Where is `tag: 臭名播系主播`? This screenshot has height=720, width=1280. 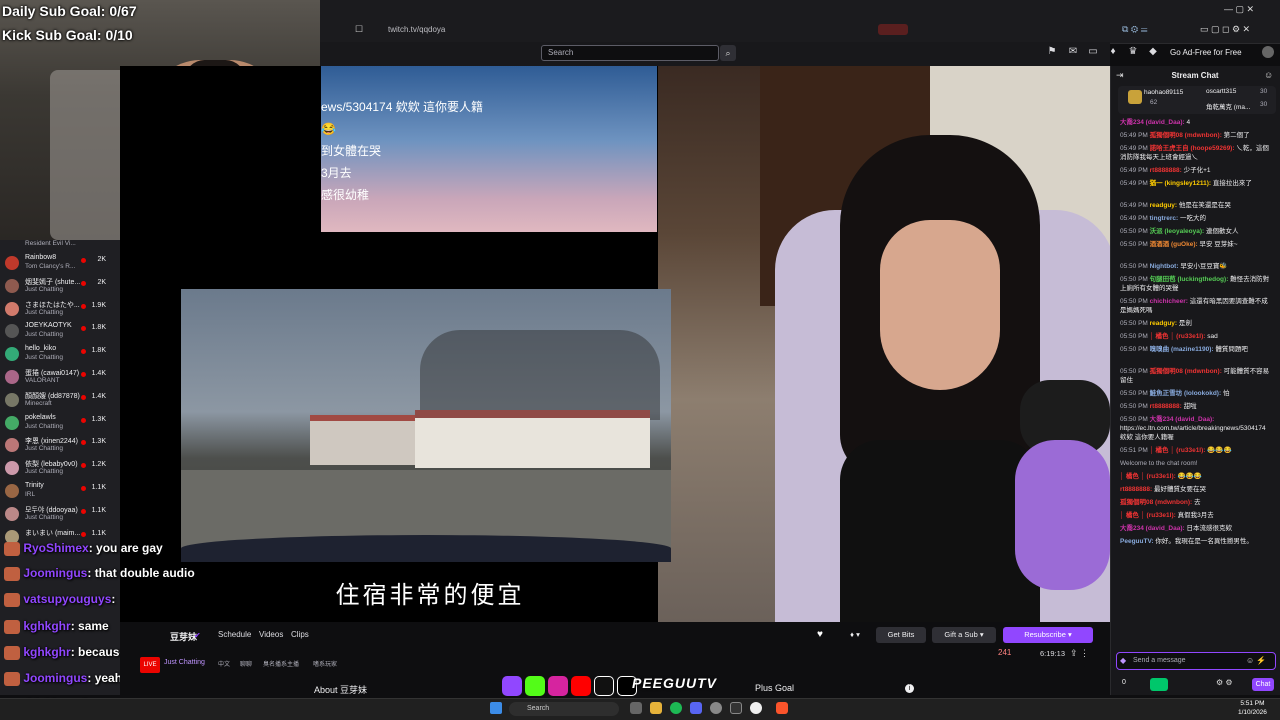
tag: 臭名播系主播 is located at coordinates (281, 663).